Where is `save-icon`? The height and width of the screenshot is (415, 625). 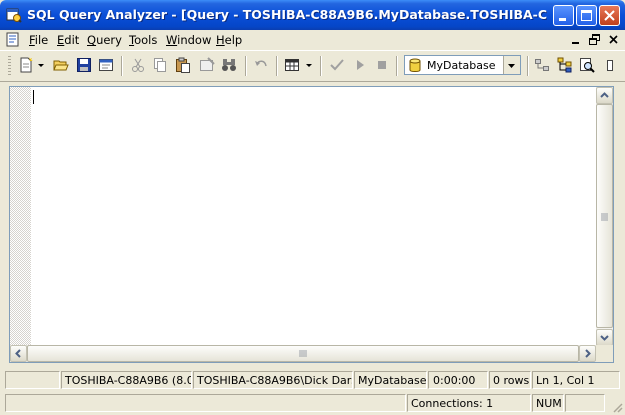
save-icon is located at coordinates (84, 65).